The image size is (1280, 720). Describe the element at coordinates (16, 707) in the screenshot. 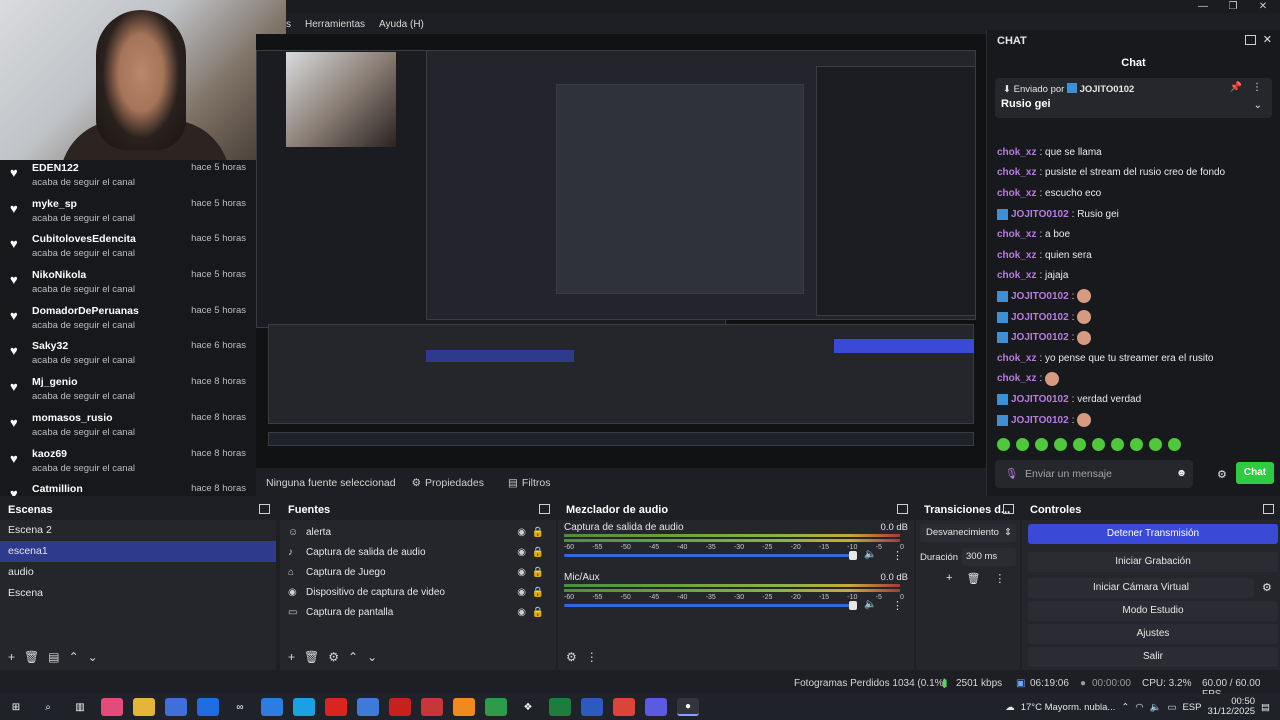

I see `windows-start-icon: ⊞` at that location.